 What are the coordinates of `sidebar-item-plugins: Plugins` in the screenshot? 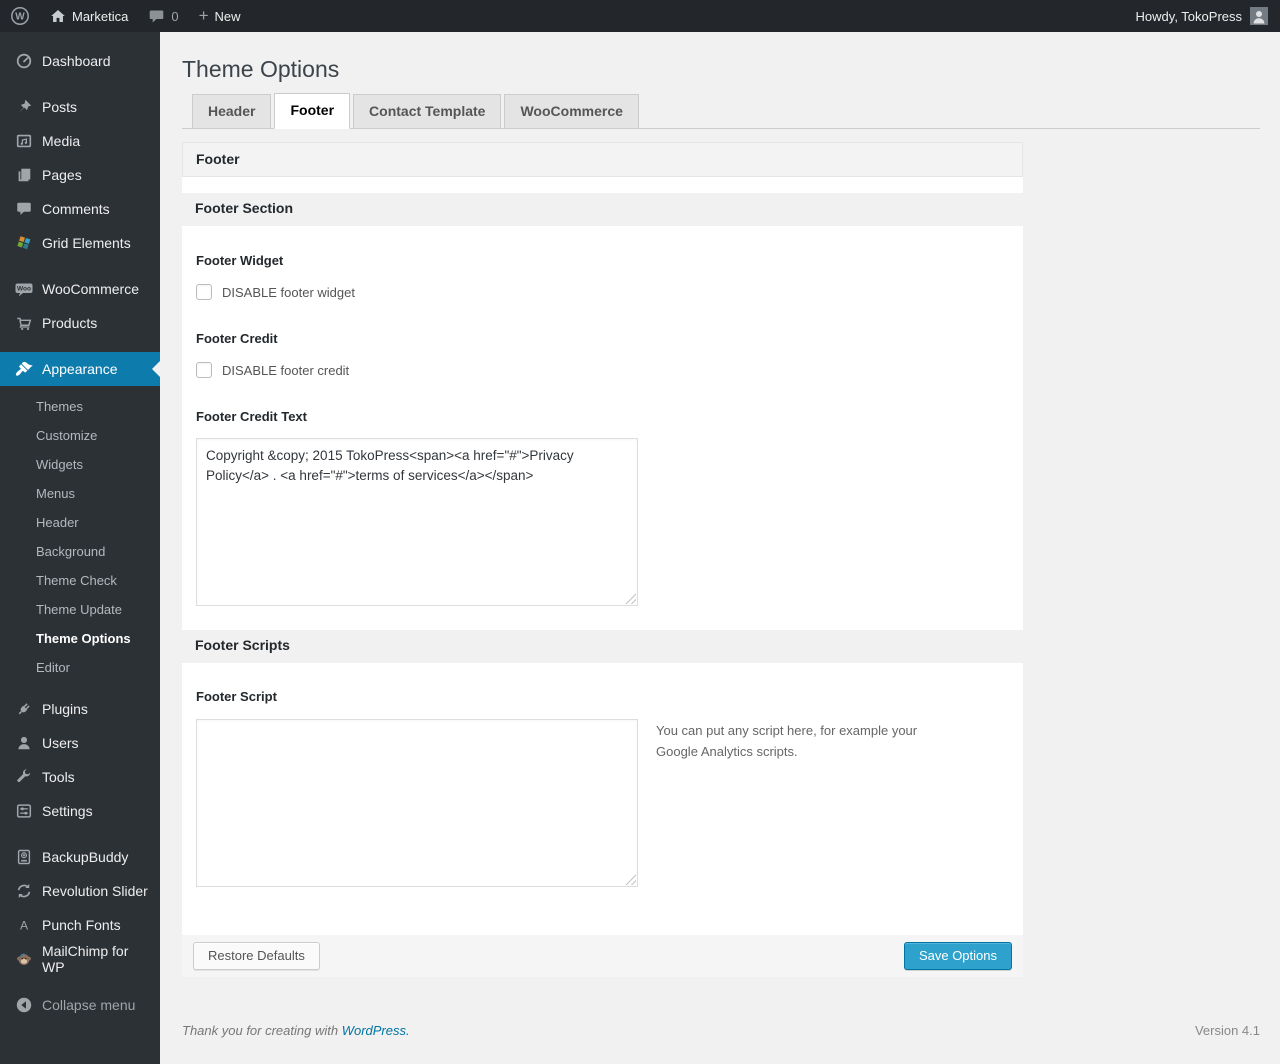 It's located at (80, 709).